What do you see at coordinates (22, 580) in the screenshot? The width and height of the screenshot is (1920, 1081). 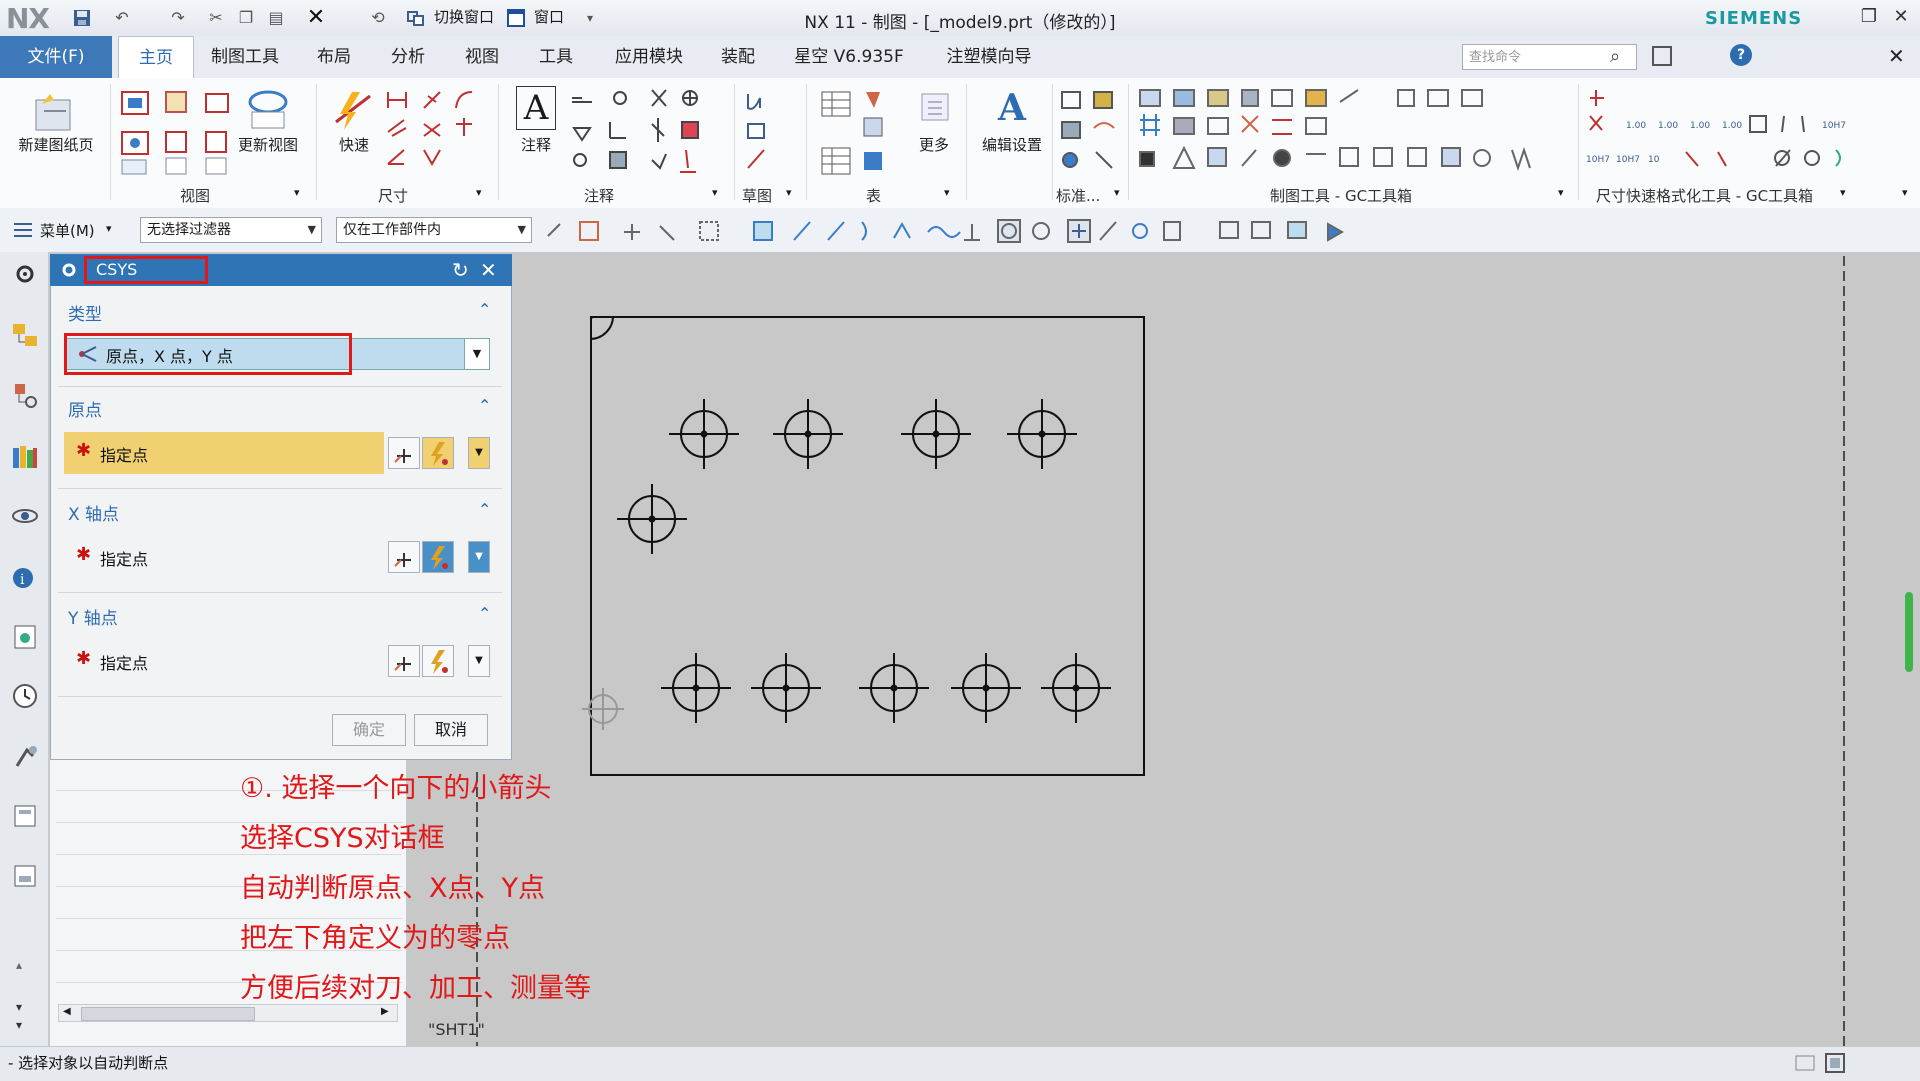 I see `svg-text: i` at bounding box center [22, 580].